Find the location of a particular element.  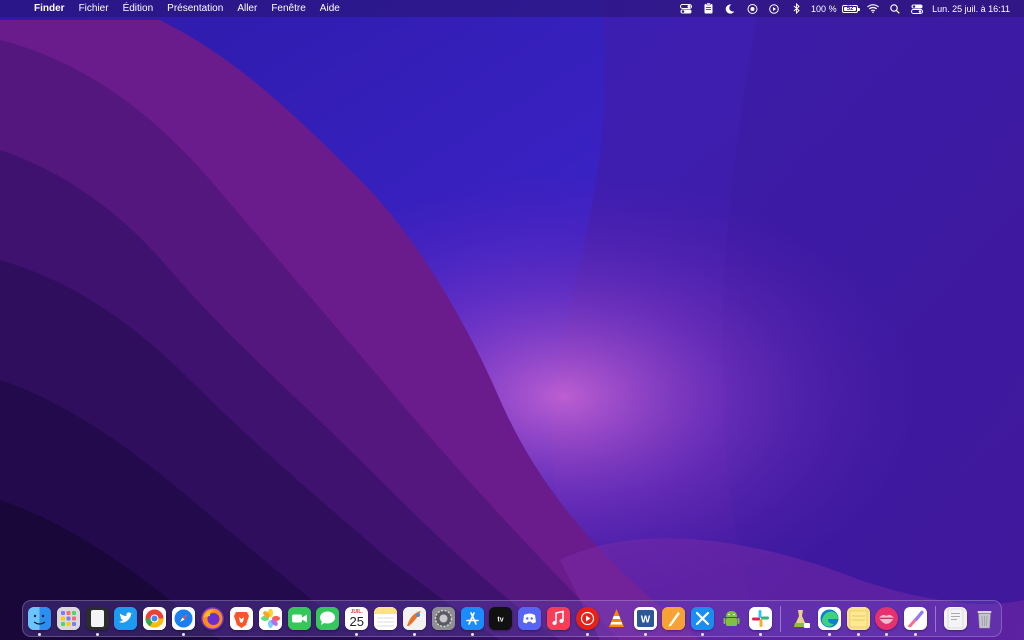

menu-presentation: Présentation is located at coordinates (195, 8).